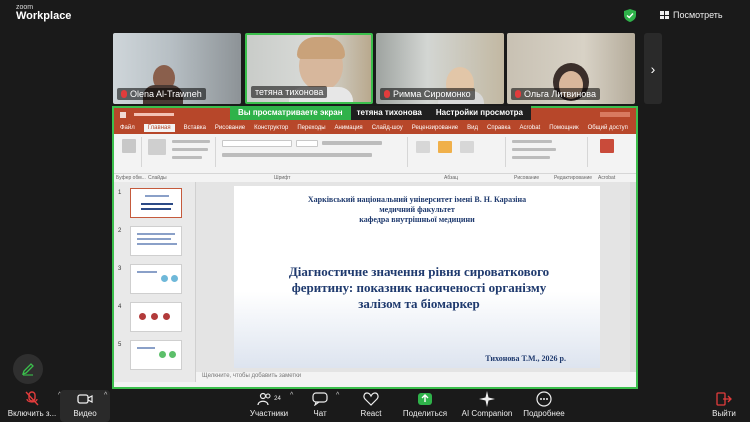  What do you see at coordinates (177, 68) in the screenshot?
I see `video-tile: Olena Al-Trawneh` at bounding box center [177, 68].